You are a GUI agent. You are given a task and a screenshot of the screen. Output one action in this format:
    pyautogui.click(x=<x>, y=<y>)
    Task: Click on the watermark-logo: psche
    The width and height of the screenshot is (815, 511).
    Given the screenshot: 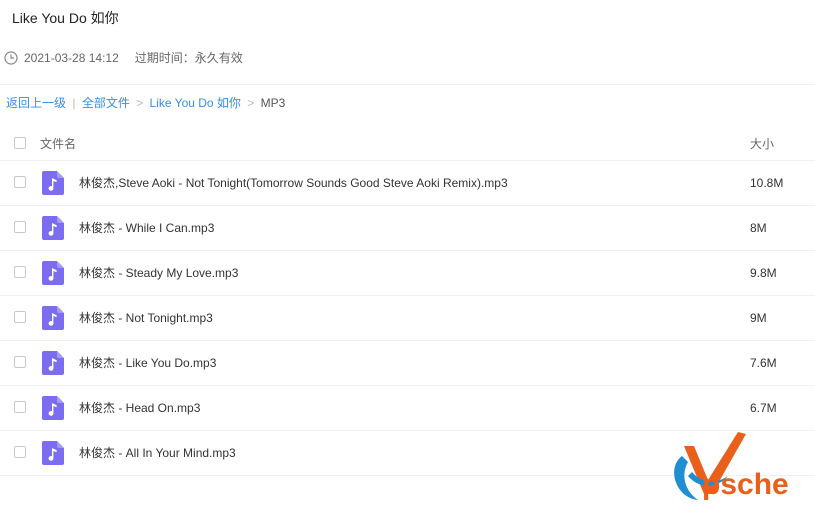 What is the action you would take?
    pyautogui.click(x=736, y=471)
    